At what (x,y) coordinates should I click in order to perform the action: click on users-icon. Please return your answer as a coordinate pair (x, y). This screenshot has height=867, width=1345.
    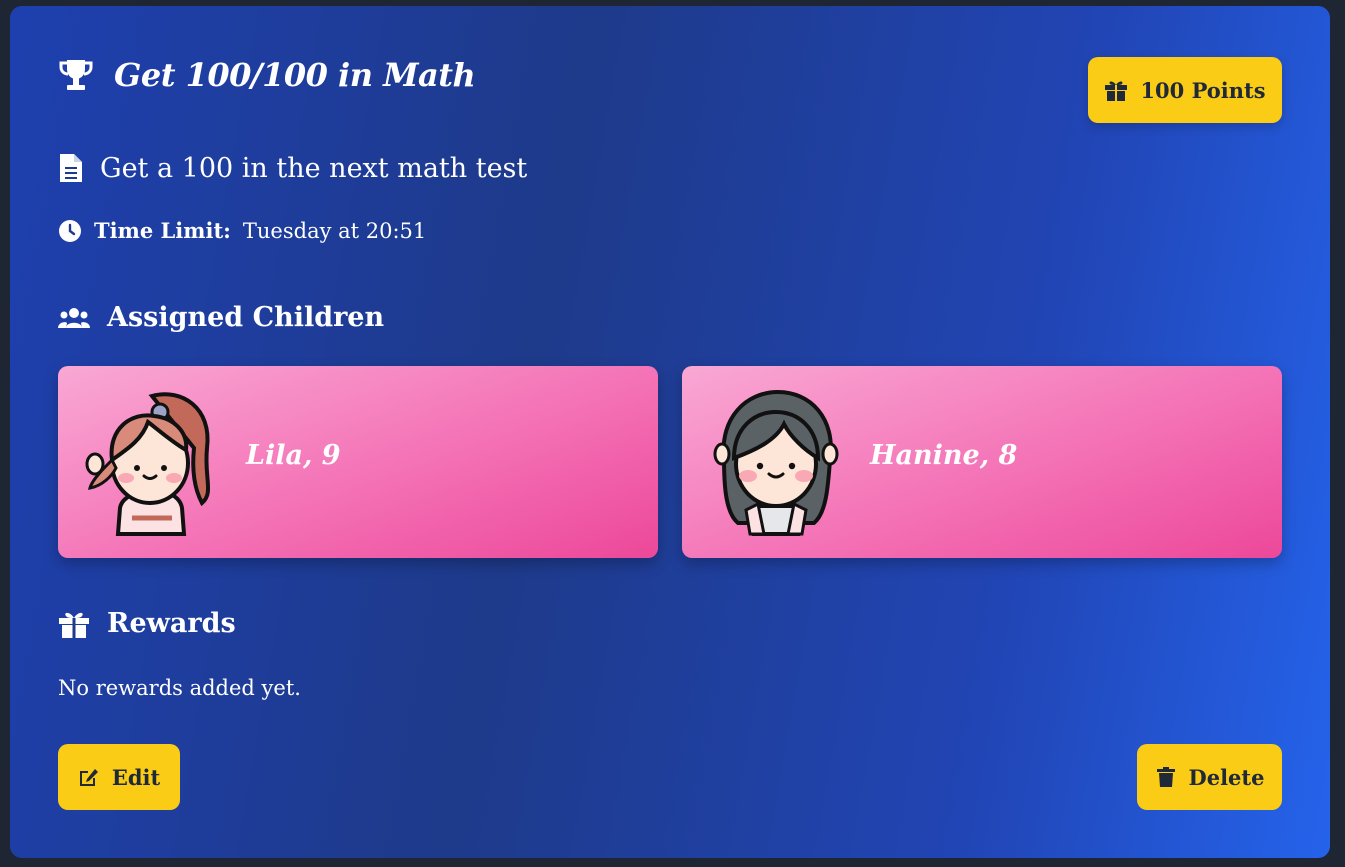
    Looking at the image, I should click on (74, 317).